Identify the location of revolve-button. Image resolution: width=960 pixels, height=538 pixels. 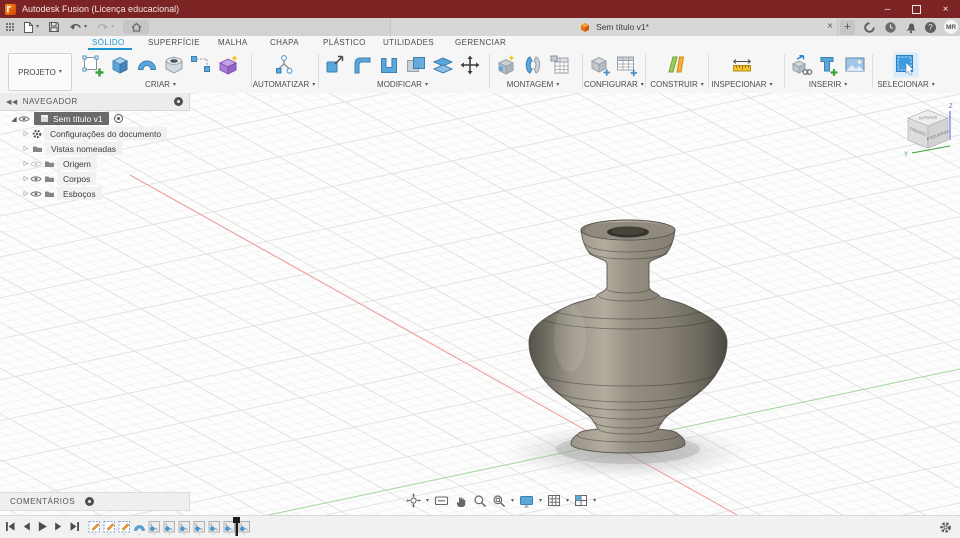
(147, 65).